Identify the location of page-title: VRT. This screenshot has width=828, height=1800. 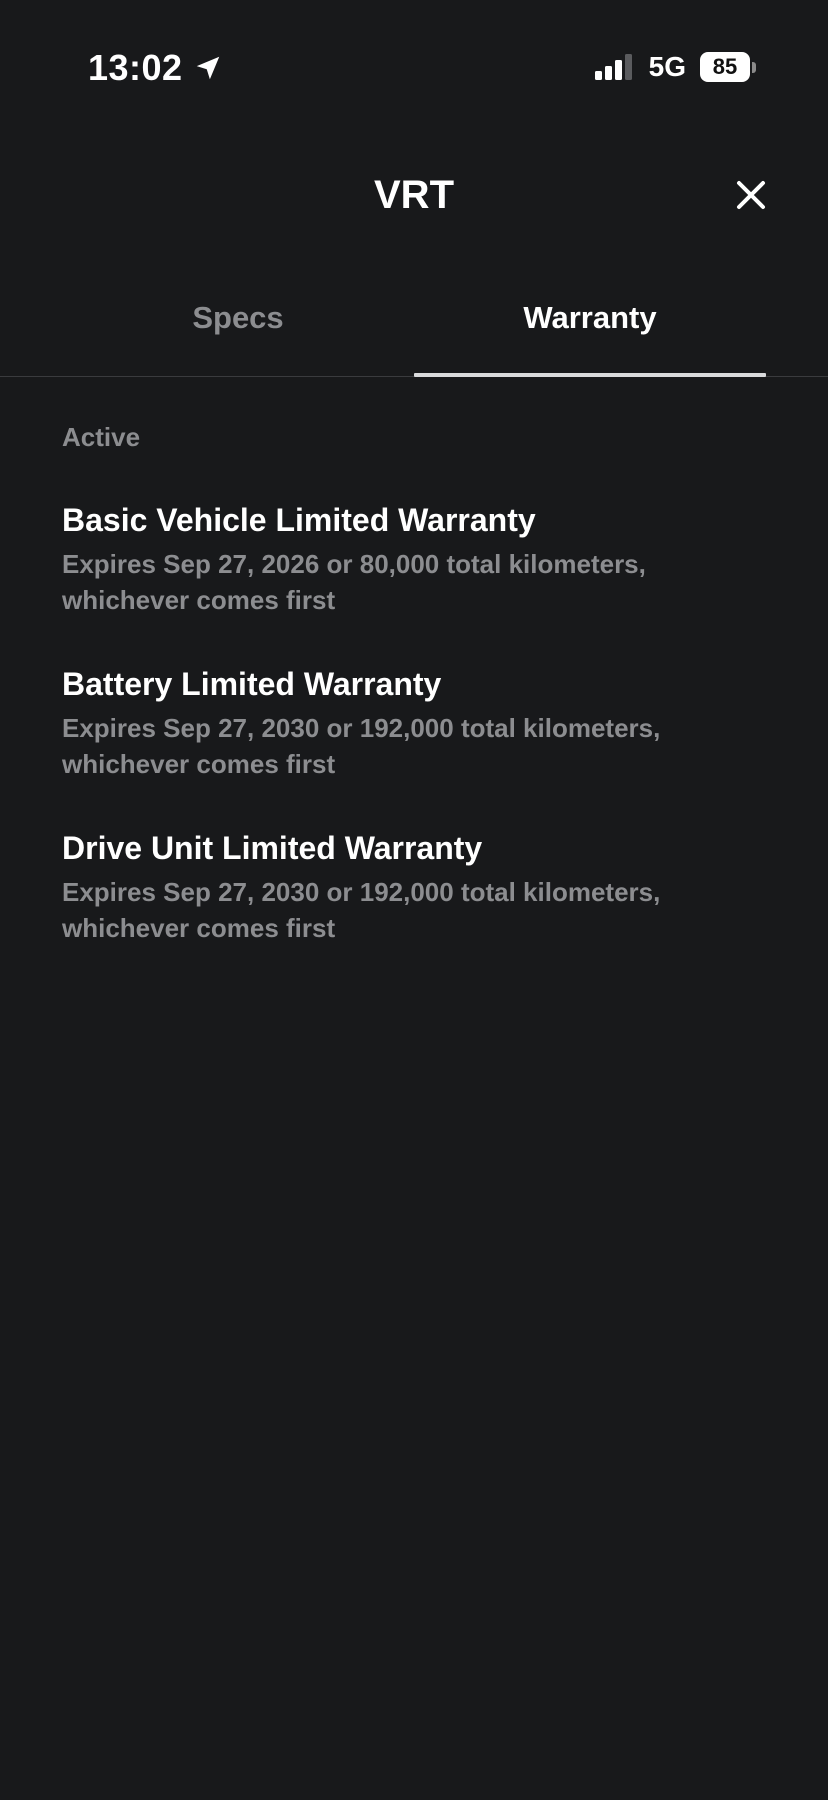
(414, 195).